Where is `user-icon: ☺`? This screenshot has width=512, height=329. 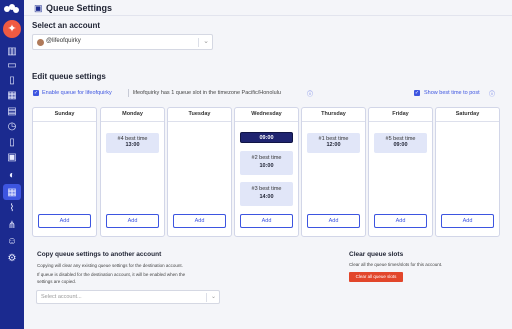
user-icon: ☺ is located at coordinates (12, 241).